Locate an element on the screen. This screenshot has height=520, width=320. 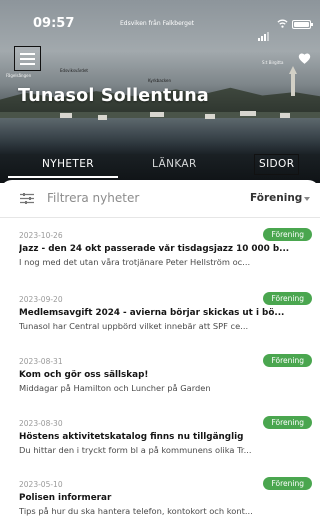
tab-lankar: LÄNKAR is located at coordinates (174, 164).